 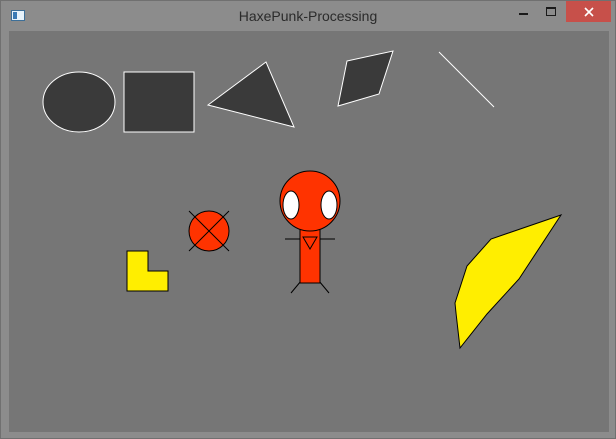 I want to click on rectangle-shape, so click(x=159, y=102).